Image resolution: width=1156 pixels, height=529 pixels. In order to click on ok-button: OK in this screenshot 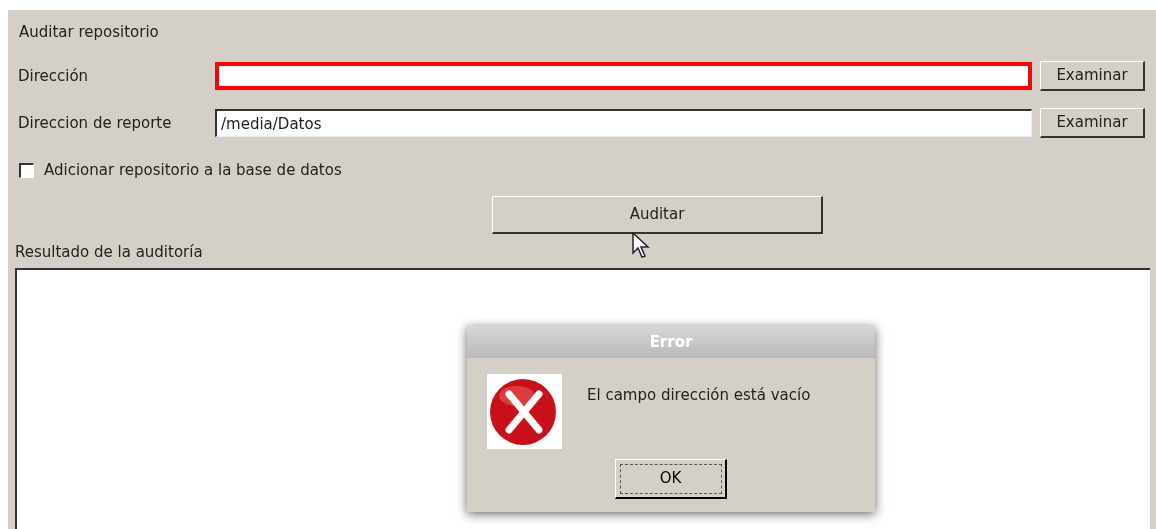, I will do `click(671, 479)`.